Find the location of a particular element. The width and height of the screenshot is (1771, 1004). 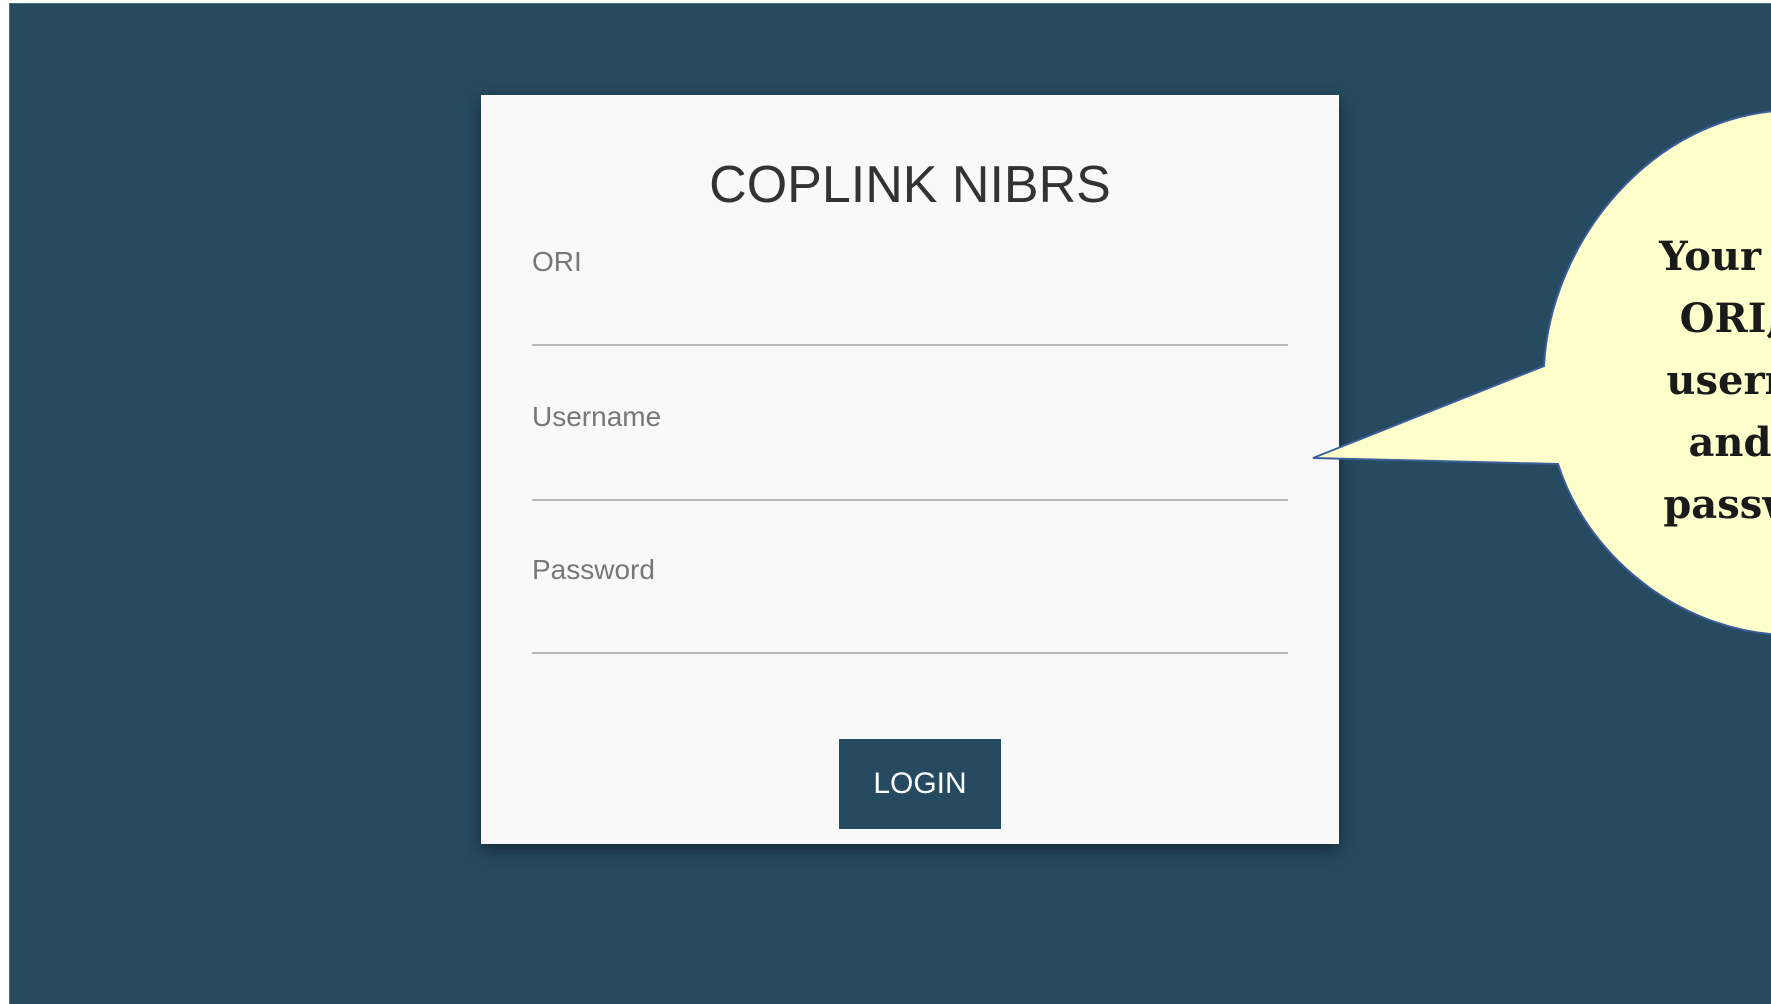

callout-text: Your a ORI, usern and passw is located at coordinates (1715, 380).